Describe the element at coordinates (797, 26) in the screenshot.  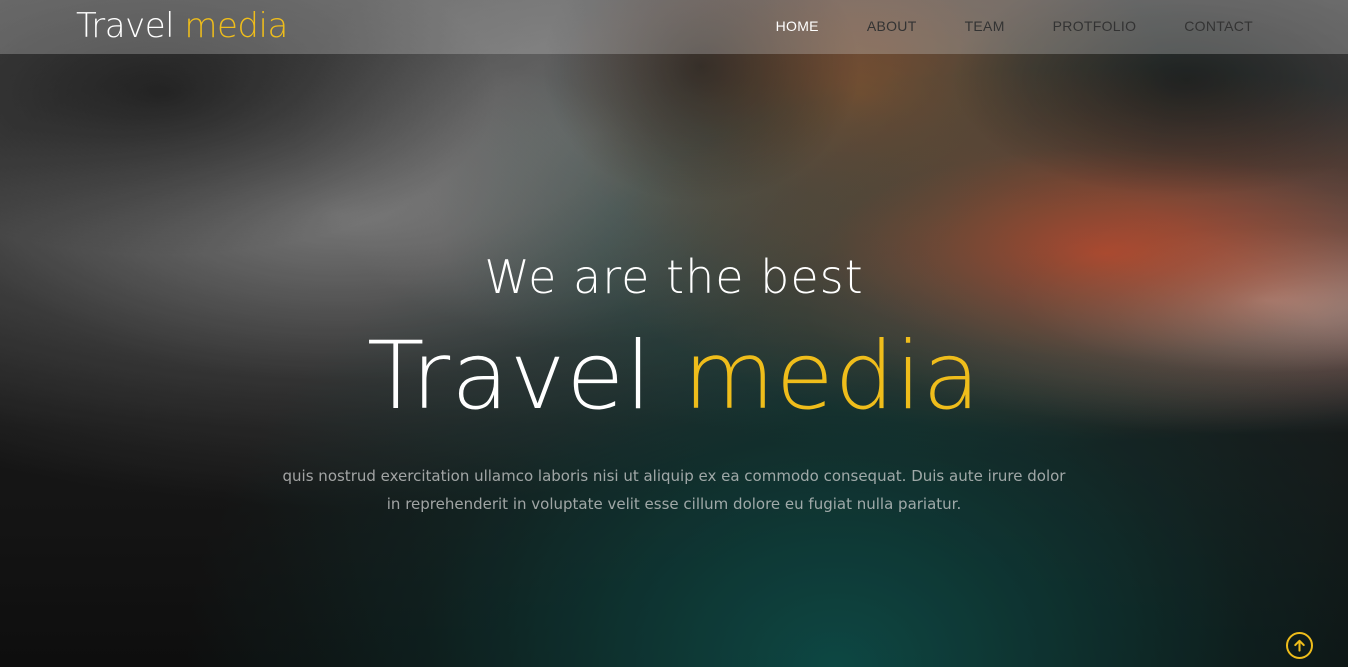
I see `nav-home-link: HOME` at that location.